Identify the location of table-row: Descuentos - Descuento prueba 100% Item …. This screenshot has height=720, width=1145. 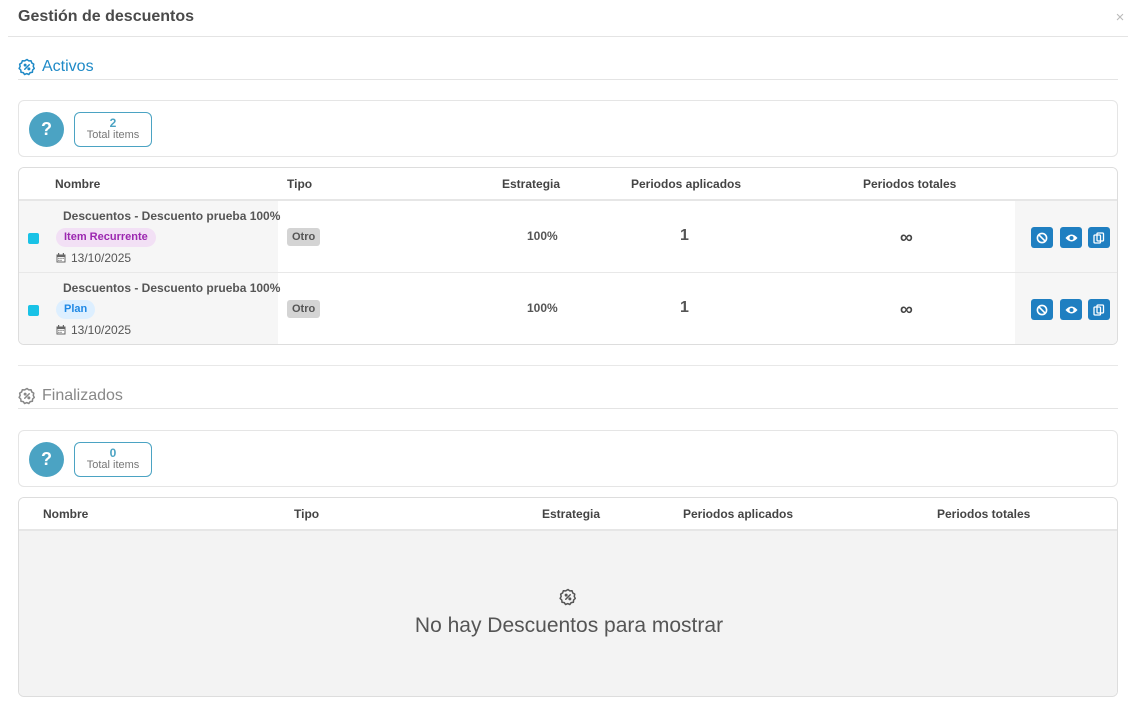
(568, 237).